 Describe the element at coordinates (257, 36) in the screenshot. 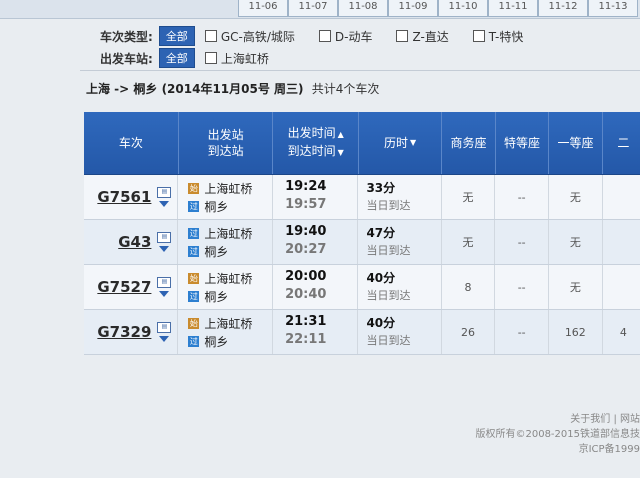

I see `type-option-label: GC-高铁/城际` at that location.